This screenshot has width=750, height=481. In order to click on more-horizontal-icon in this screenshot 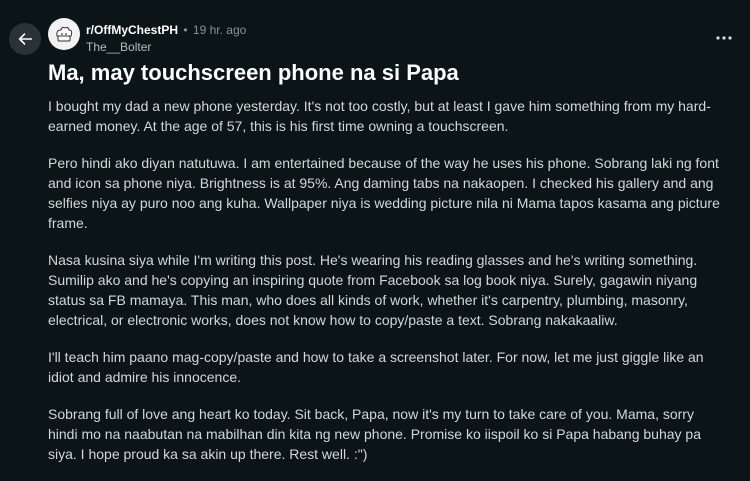, I will do `click(724, 38)`.